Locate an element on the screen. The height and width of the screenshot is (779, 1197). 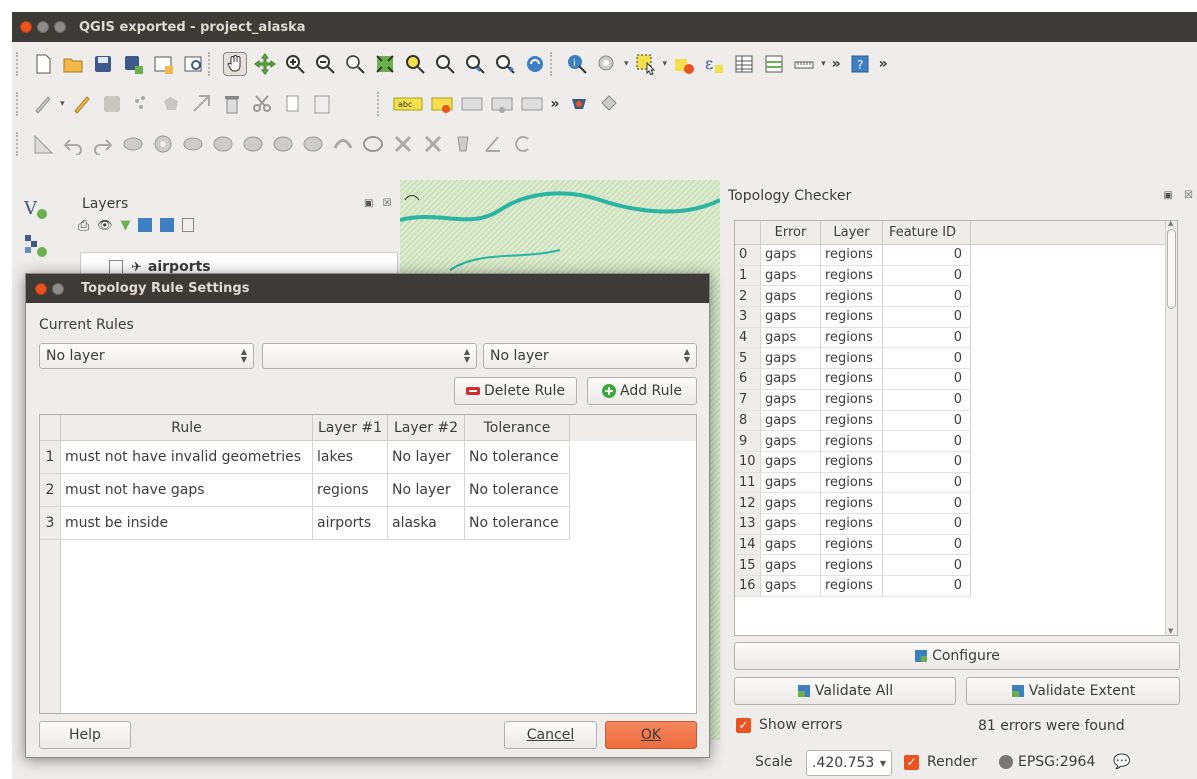
crs-status-button: EPSG:2964 is located at coordinates (1047, 762).